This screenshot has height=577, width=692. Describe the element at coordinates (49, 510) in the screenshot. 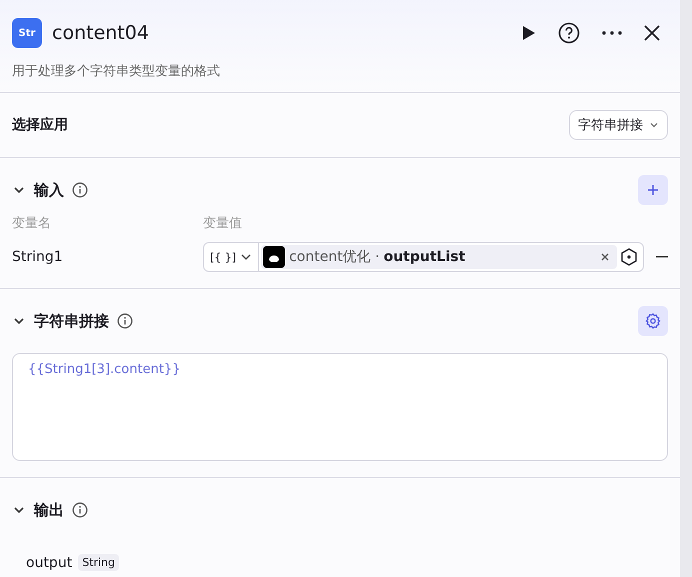

I see `section-title: 输出` at that location.